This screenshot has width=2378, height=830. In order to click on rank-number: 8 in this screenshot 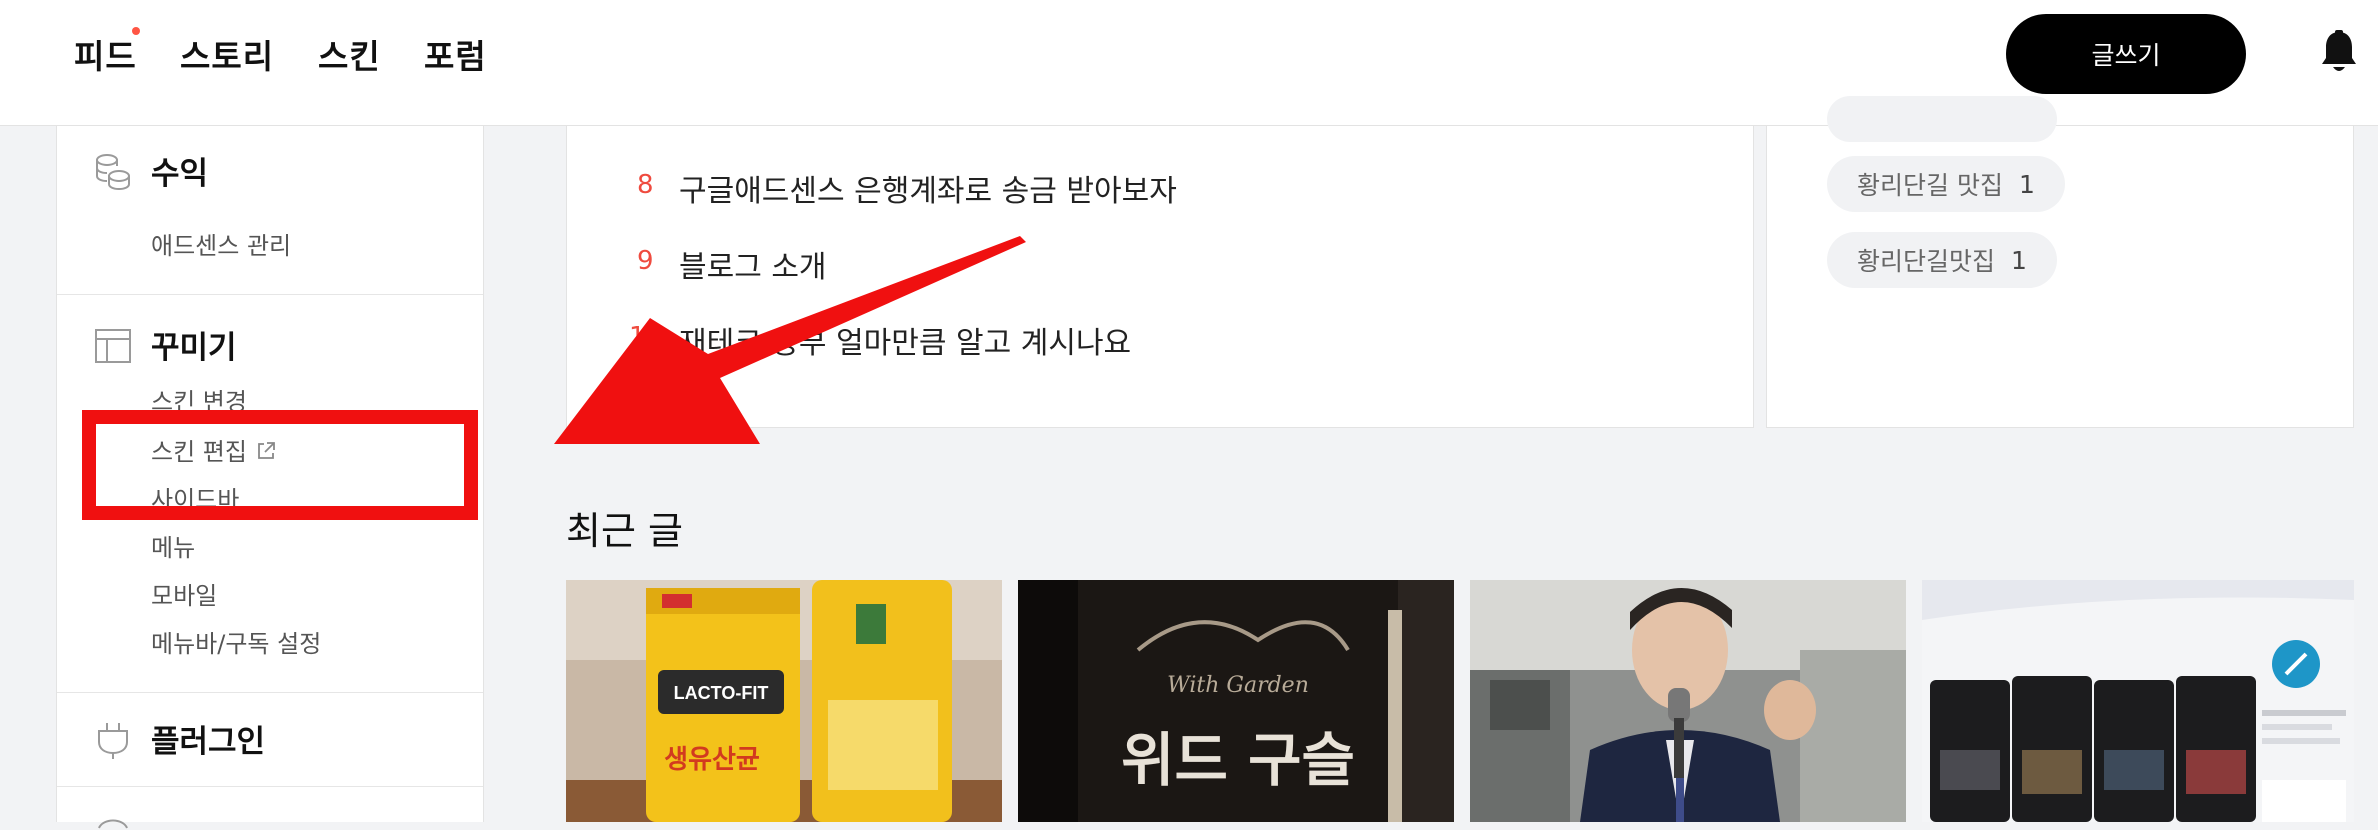, I will do `click(645, 185)`.